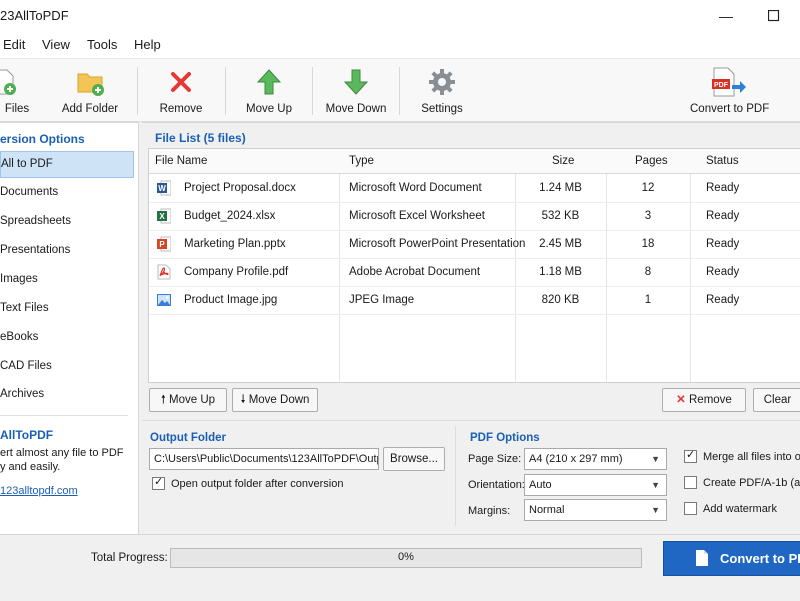 Image resolution: width=800 pixels, height=601 pixels. Describe the element at coordinates (595, 510) in the screenshot. I see `margins-select: Normal ▼` at that location.